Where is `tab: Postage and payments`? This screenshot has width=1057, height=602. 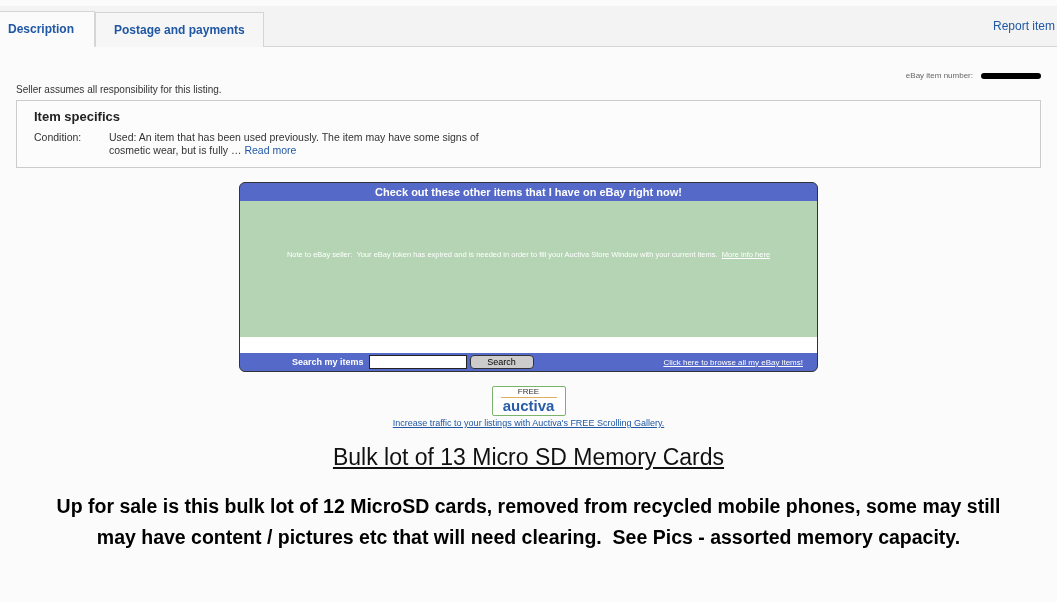
tab: Postage and payments is located at coordinates (179, 29).